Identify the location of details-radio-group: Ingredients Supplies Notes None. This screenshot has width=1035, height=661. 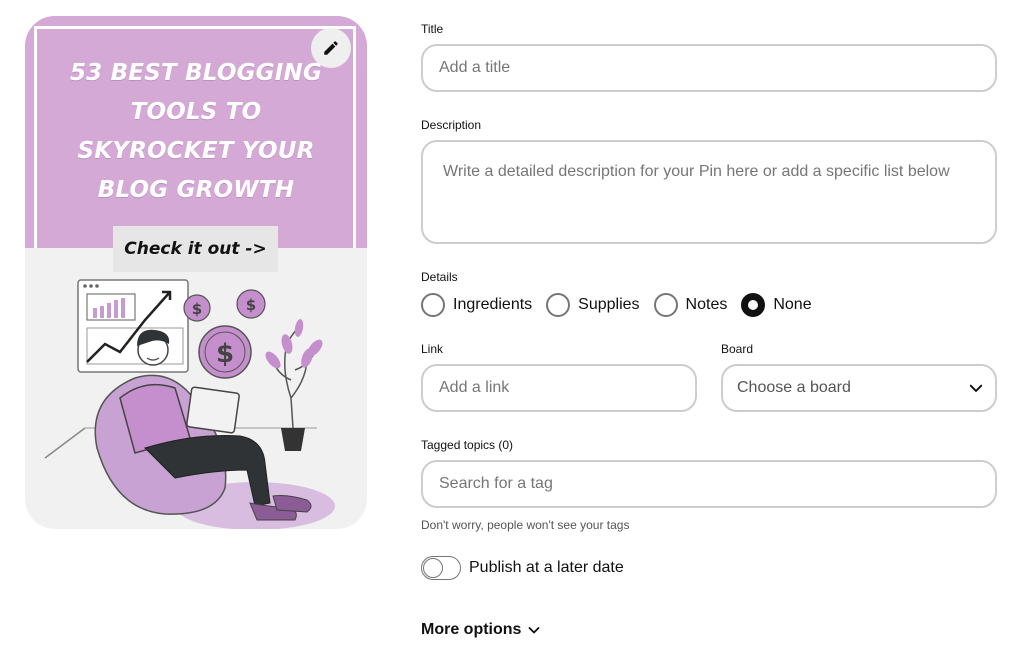
(623, 305).